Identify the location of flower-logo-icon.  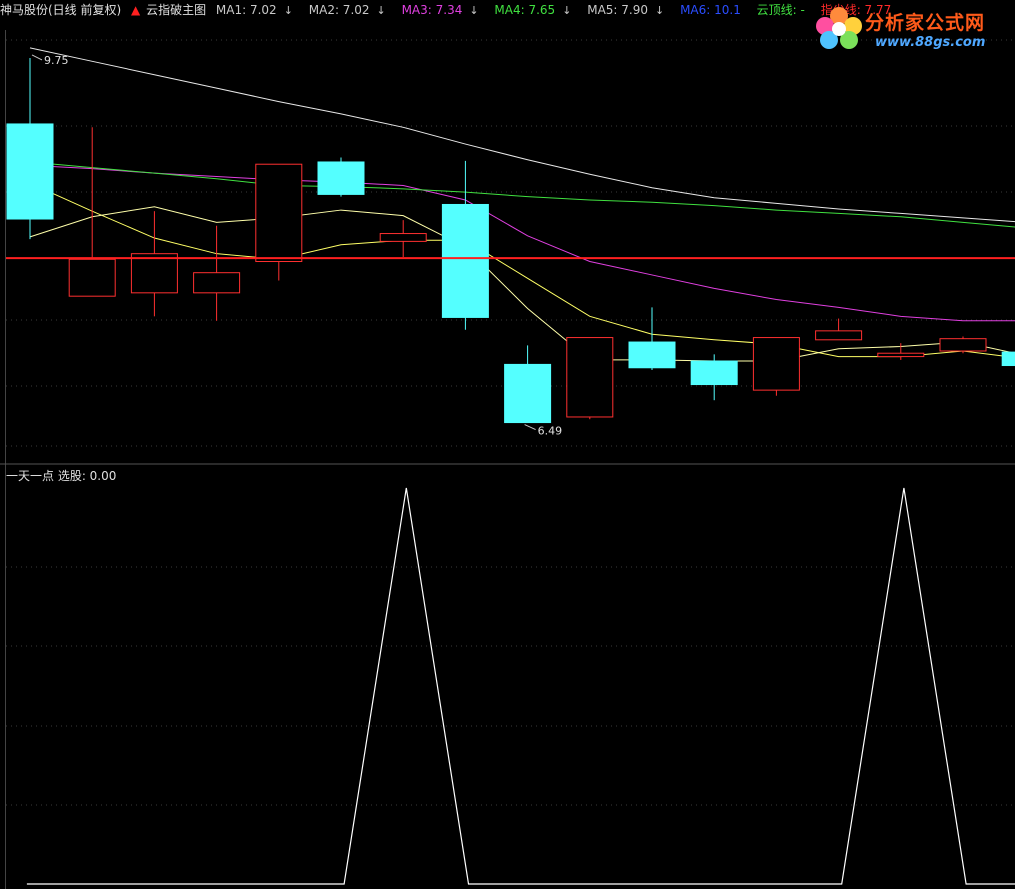
(839, 28).